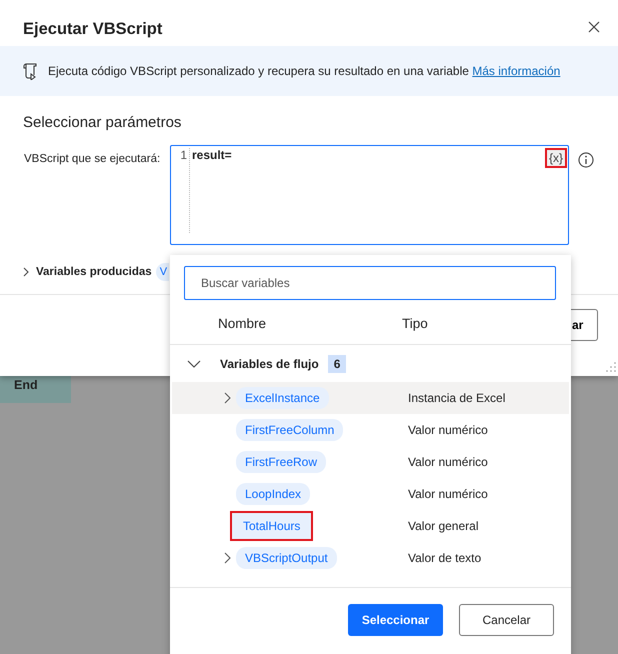 This screenshot has height=654, width=618. Describe the element at coordinates (370, 283) in the screenshot. I see `search-field: Buscar variables` at that location.